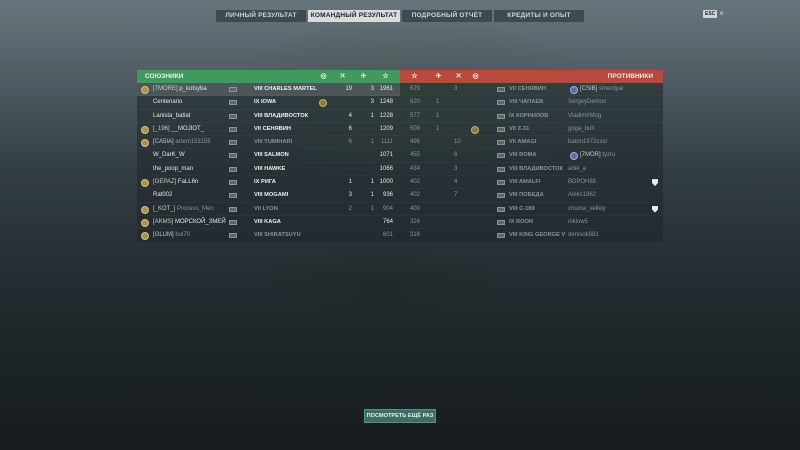  What do you see at coordinates (415, 182) in the screenshot?
I see `xp-value: 402` at bounding box center [415, 182].